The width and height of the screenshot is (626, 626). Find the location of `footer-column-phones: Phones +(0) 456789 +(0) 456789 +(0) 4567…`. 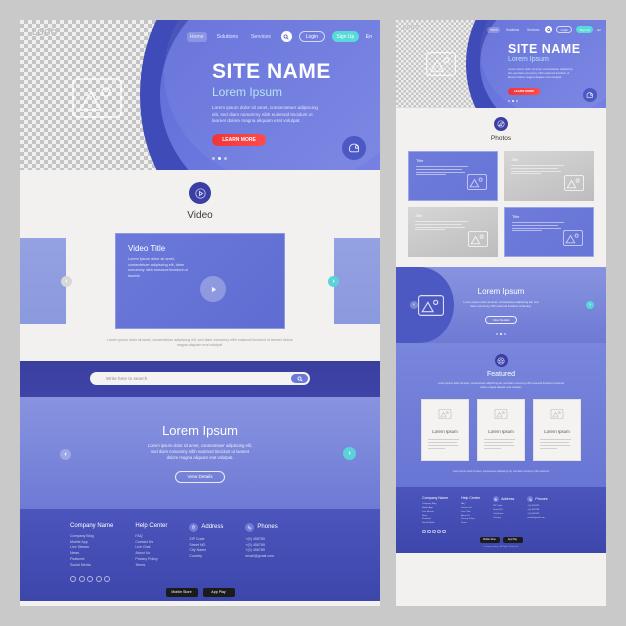

footer-column-phones: Phones +(0) 456789 +(0) 456789 +(0) 4567… is located at coordinates (261, 552).